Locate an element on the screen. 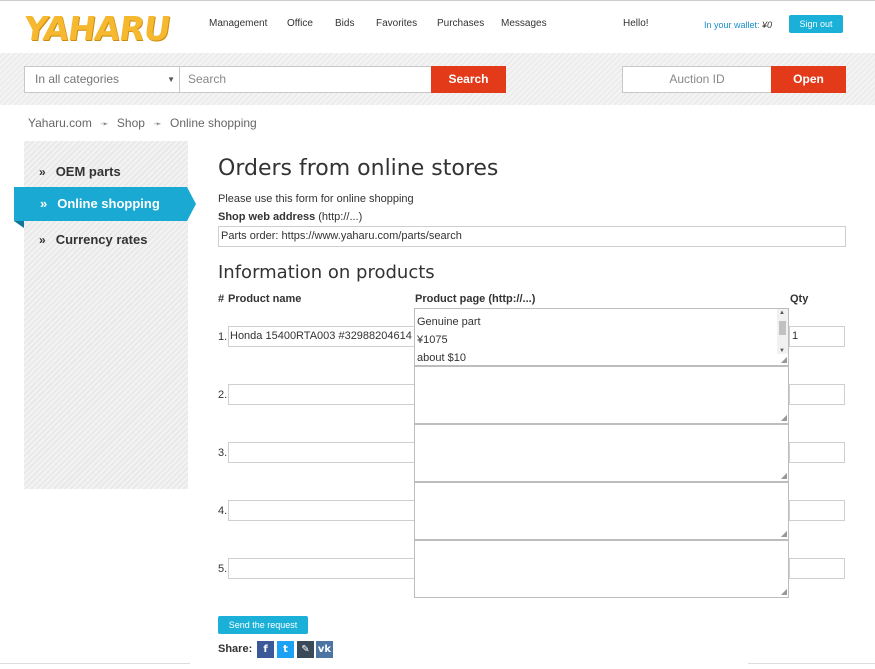 The width and height of the screenshot is (875, 669). row-number: 3. is located at coordinates (223, 453).